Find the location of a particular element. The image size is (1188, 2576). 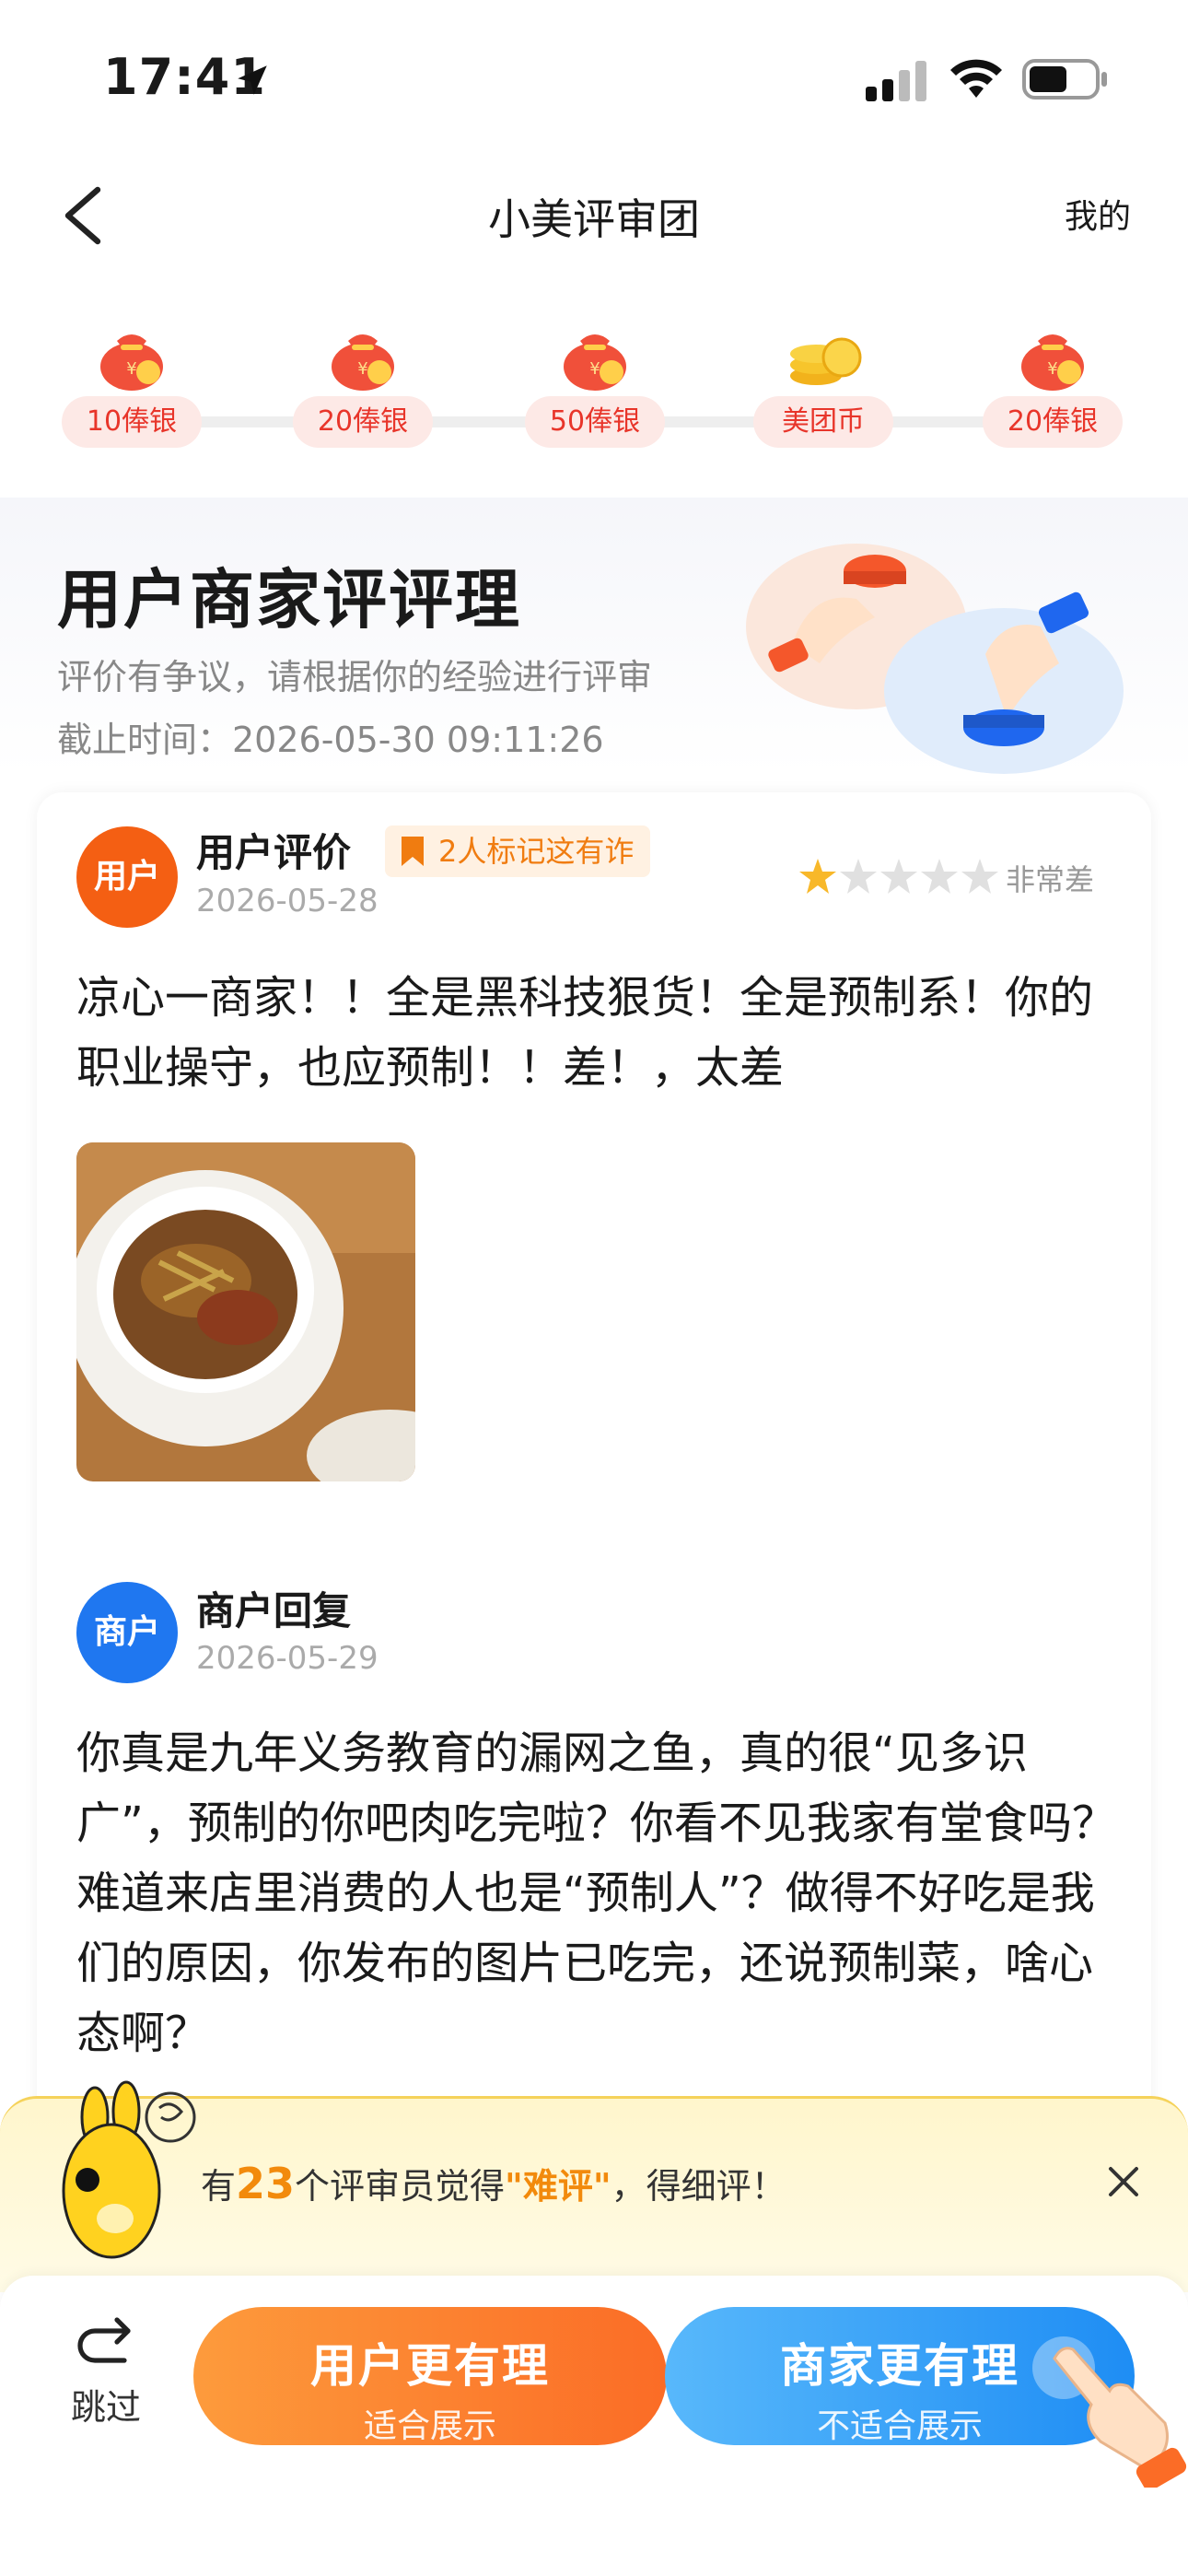

hint-message: 有23个评审员觉得"难评"，得细评！ is located at coordinates (493, 2183).